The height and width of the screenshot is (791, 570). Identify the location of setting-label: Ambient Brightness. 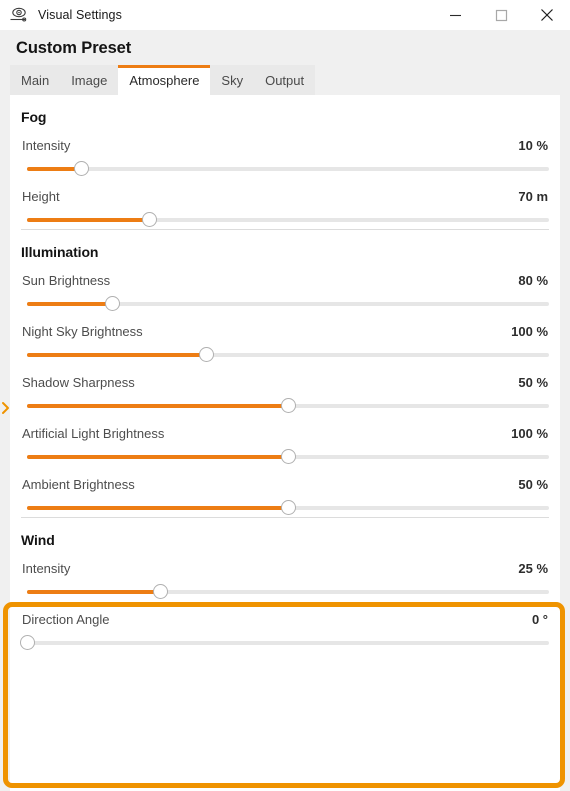
(78, 484).